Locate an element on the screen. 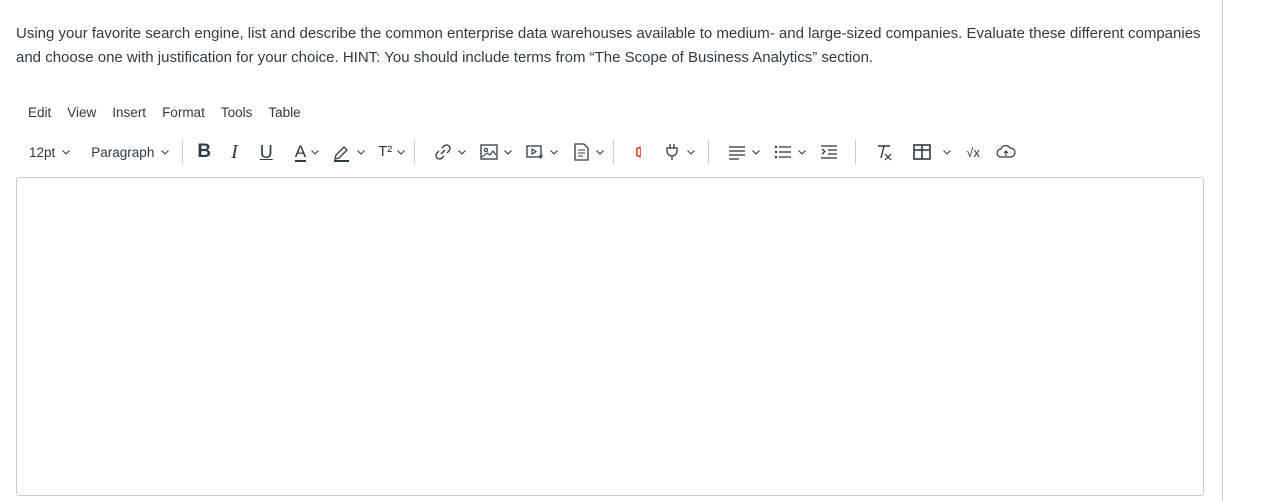 The height and width of the screenshot is (501, 1281). text-color-button: A is located at coordinates (307, 152).